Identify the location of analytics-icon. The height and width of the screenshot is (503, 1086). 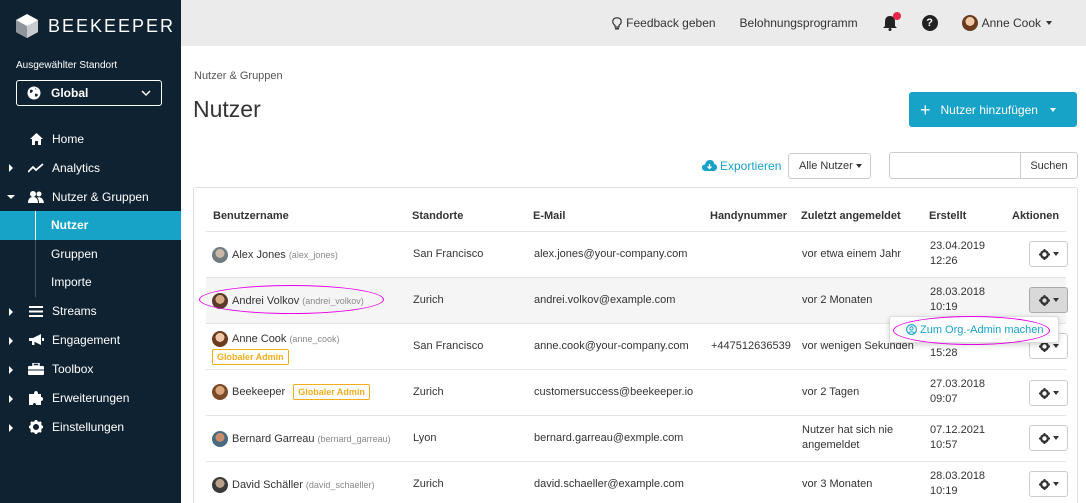
(36, 168).